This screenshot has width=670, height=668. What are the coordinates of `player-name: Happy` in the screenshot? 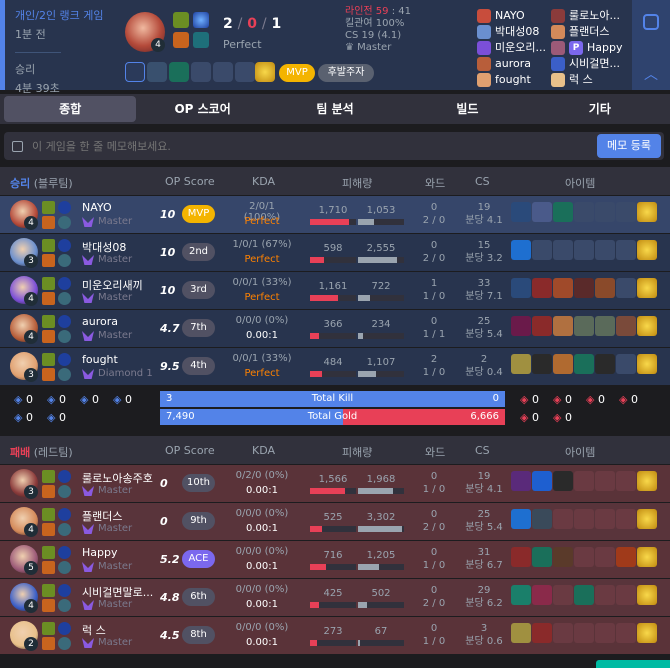 It's located at (100, 552).